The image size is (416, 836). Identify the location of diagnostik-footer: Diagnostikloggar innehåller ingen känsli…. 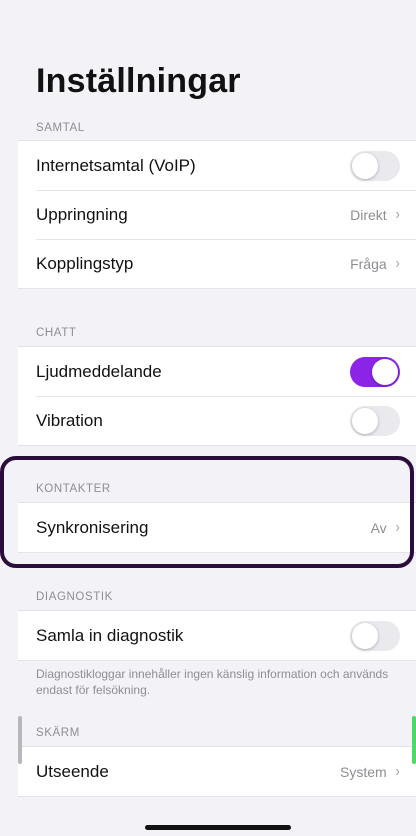
(212, 682).